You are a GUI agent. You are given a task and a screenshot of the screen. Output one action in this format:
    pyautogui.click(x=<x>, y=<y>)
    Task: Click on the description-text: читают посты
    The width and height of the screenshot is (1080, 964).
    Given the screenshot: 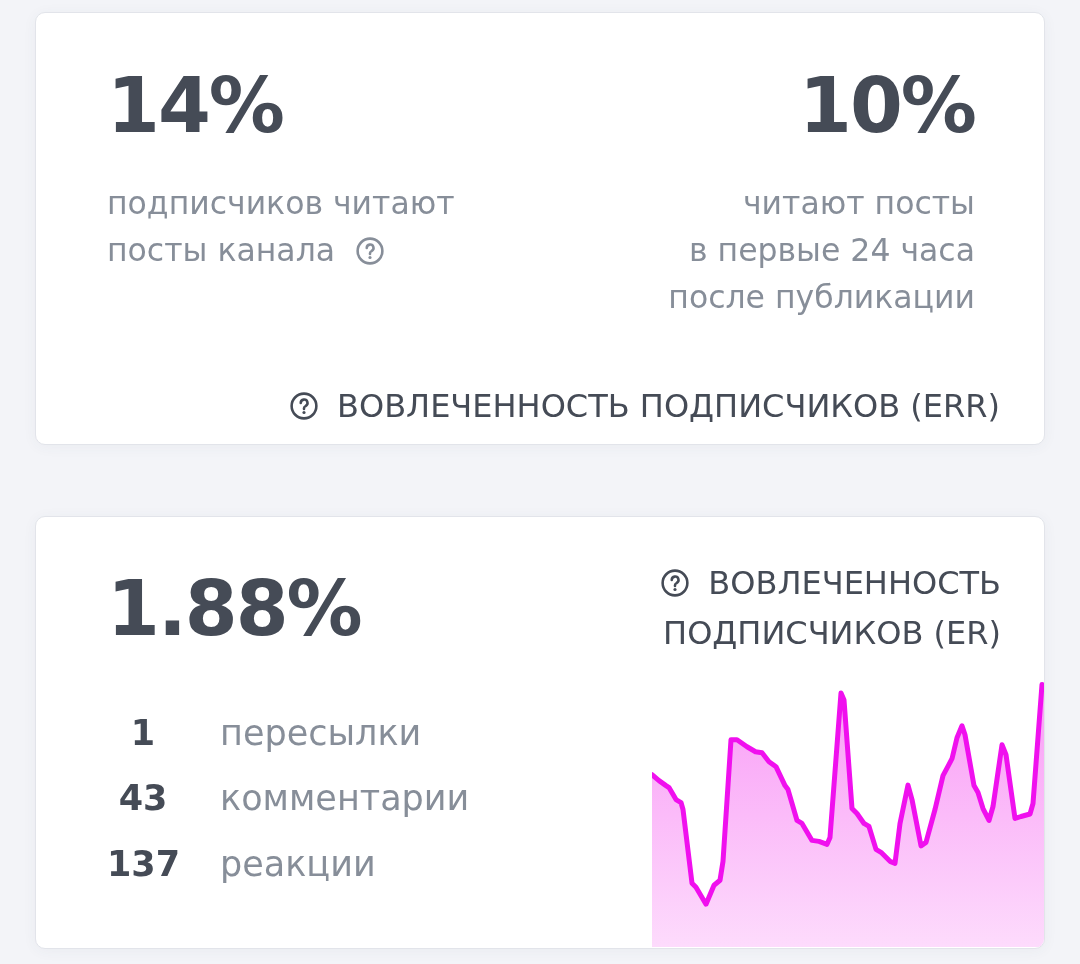 What is the action you would take?
    pyautogui.click(x=858, y=203)
    